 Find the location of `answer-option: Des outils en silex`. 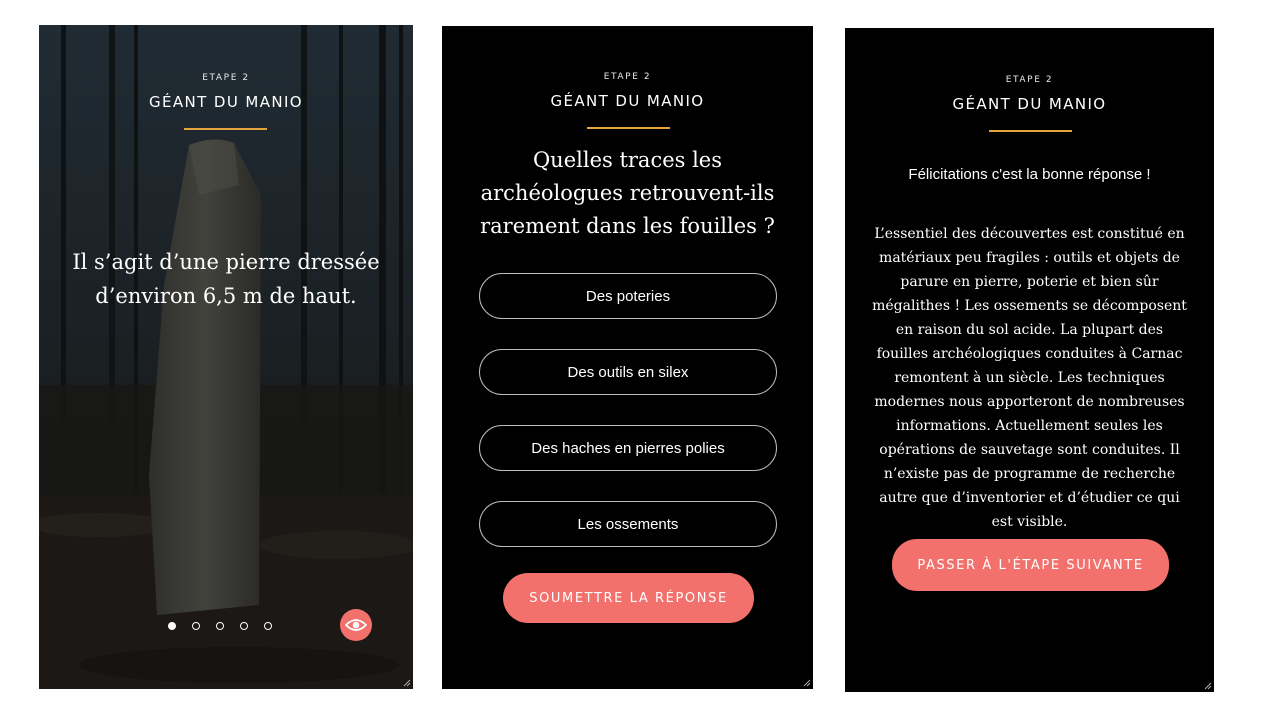

answer-option: Des outils en silex is located at coordinates (628, 372).